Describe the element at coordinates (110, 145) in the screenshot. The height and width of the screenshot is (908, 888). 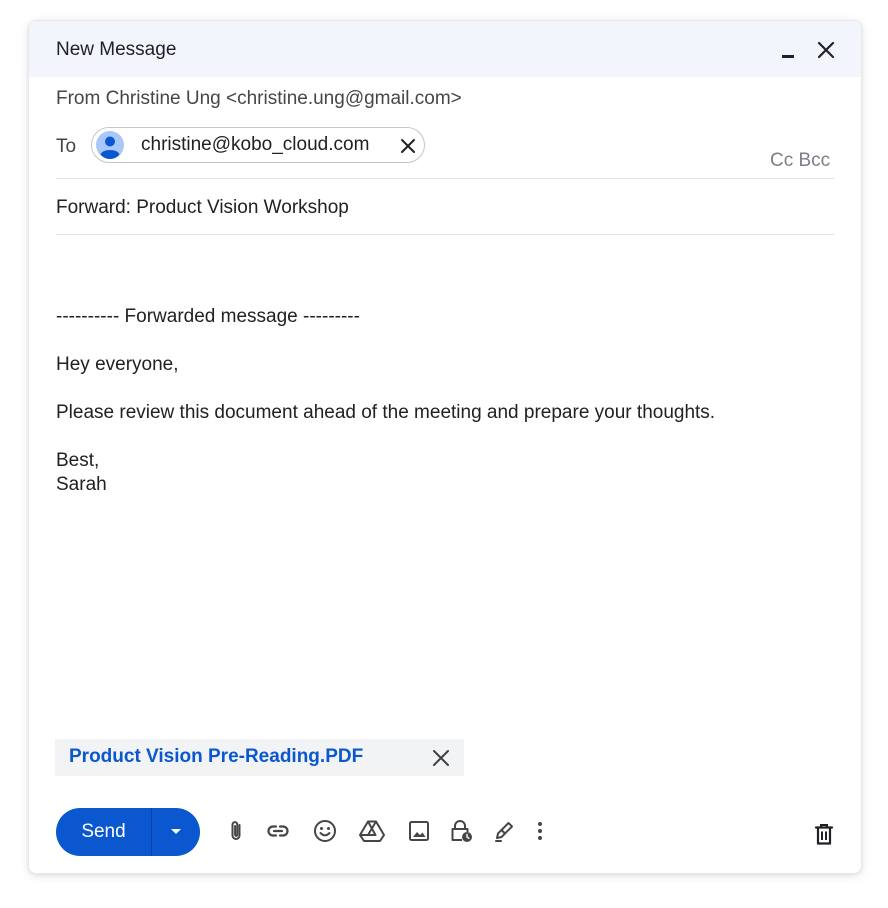
I see `avatar-icon` at that location.